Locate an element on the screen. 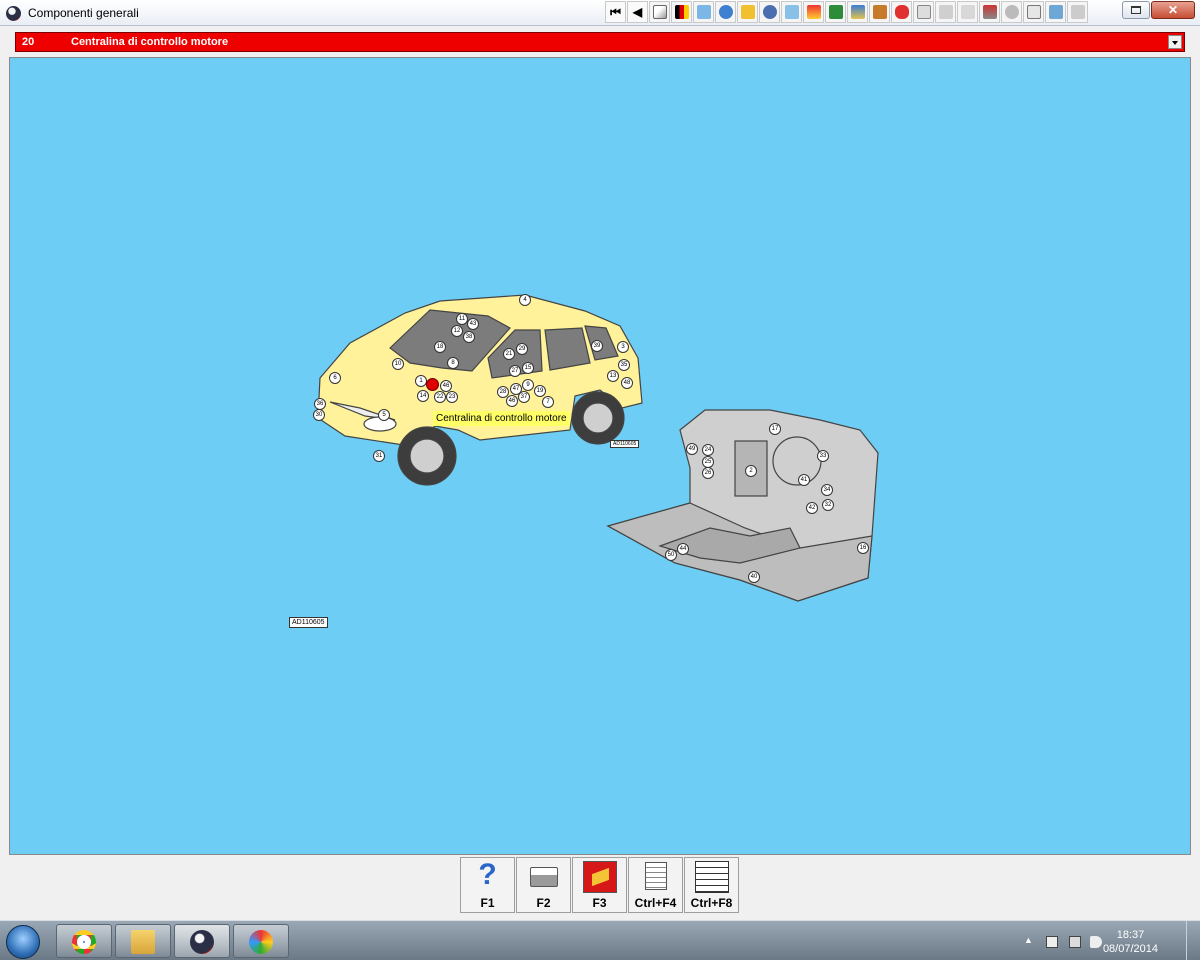 This screenshot has width=1200, height=960. taskbar-chrome is located at coordinates (84, 941).